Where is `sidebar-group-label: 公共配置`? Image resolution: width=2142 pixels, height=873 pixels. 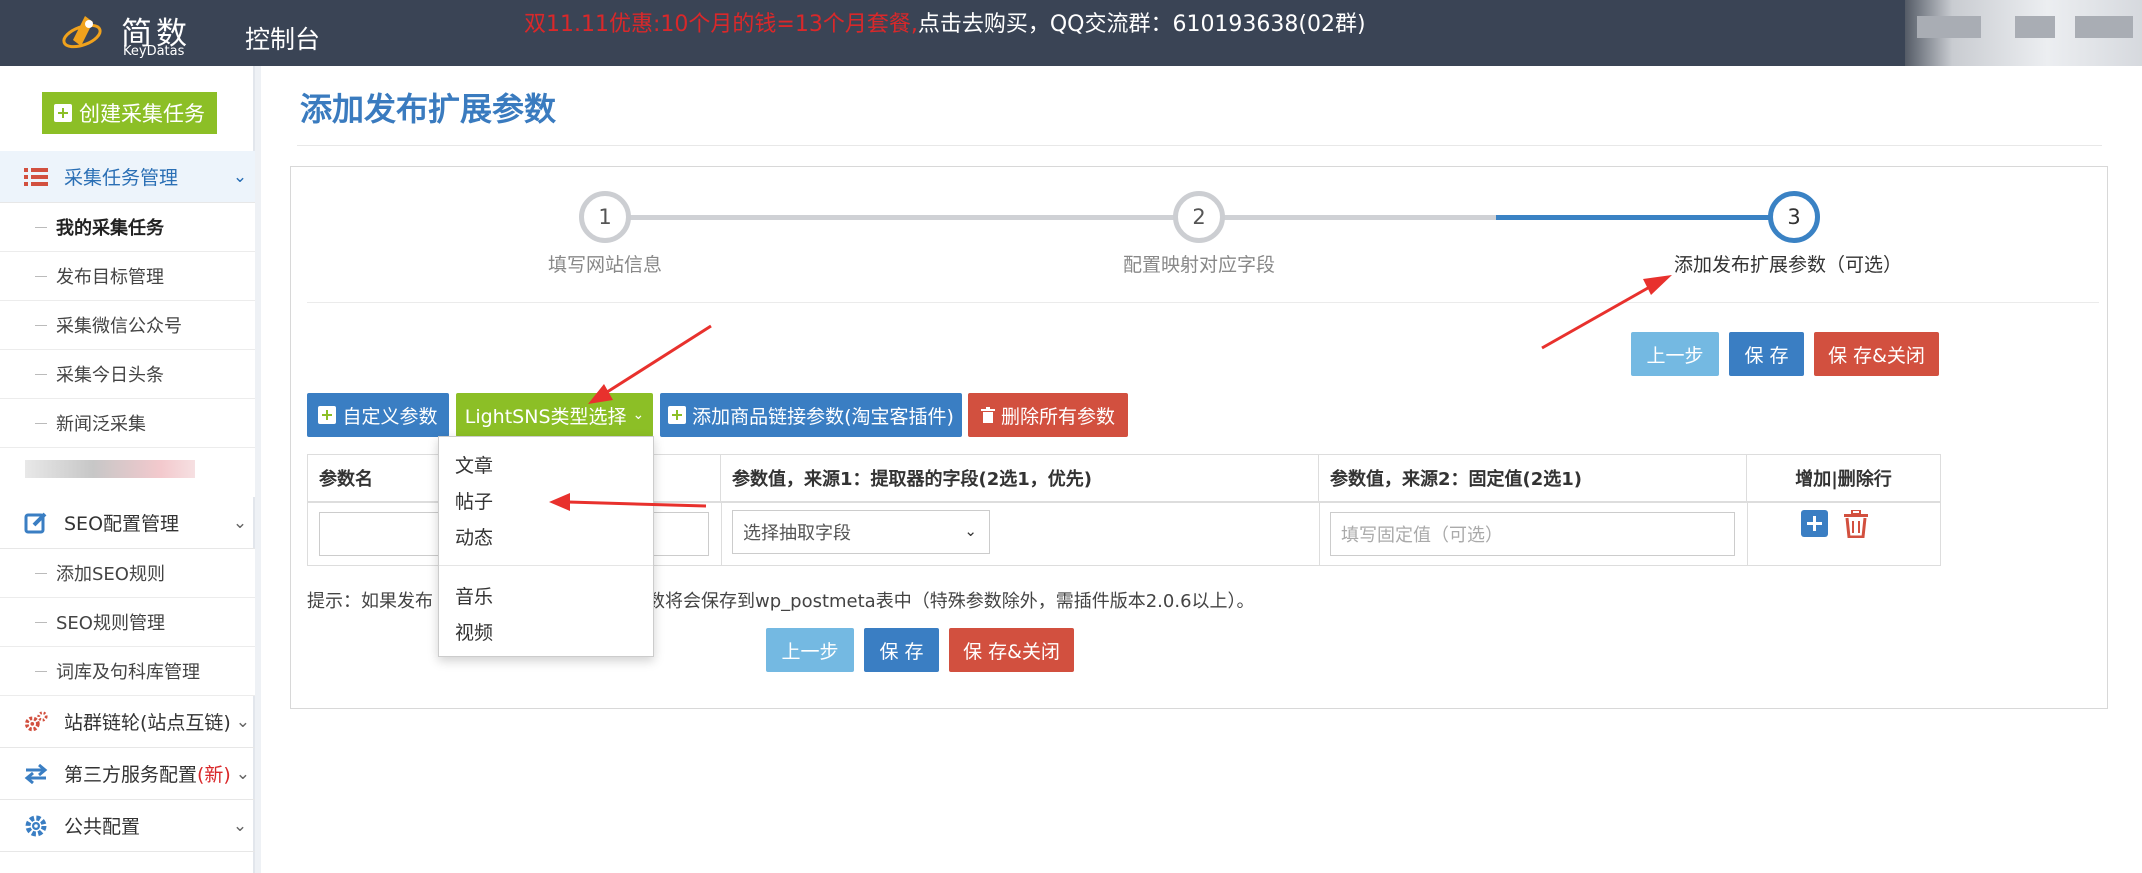
sidebar-group-label: 公共配置 is located at coordinates (102, 827).